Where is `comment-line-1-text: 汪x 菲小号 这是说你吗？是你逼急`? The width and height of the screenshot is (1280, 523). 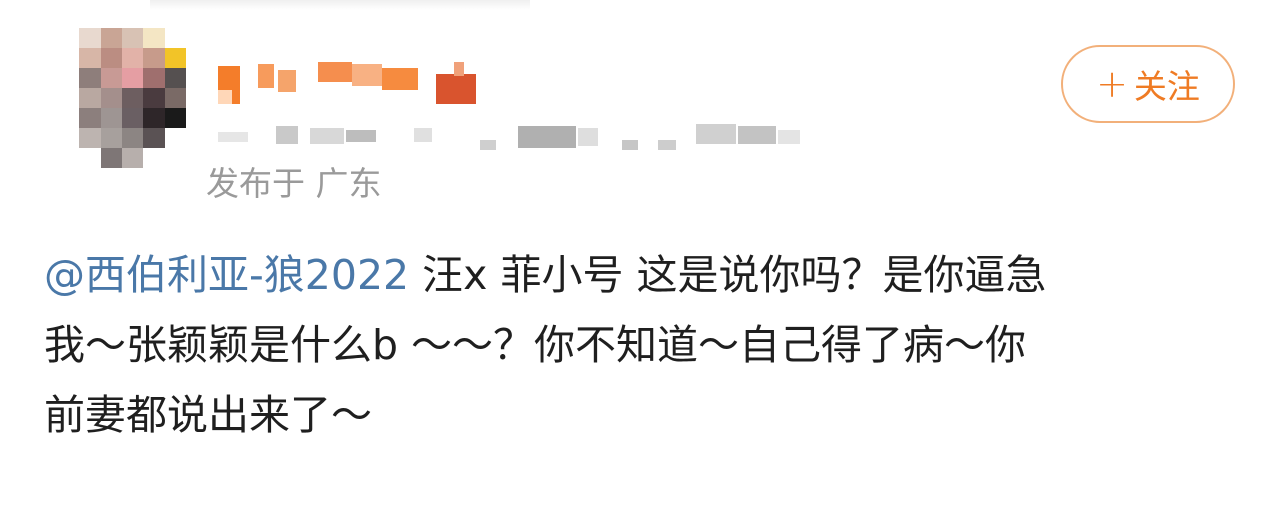
comment-line-1-text: 汪x 菲小号 这是说你吗？是你逼急 is located at coordinates (728, 275).